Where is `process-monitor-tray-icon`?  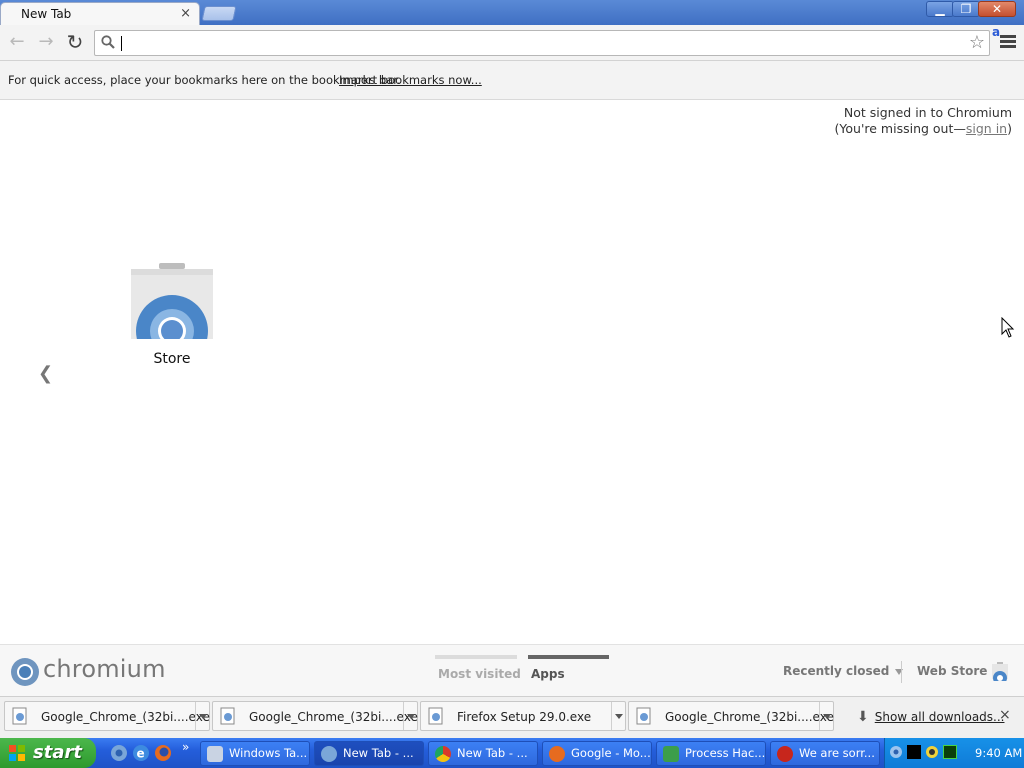 process-monitor-tray-icon is located at coordinates (950, 752).